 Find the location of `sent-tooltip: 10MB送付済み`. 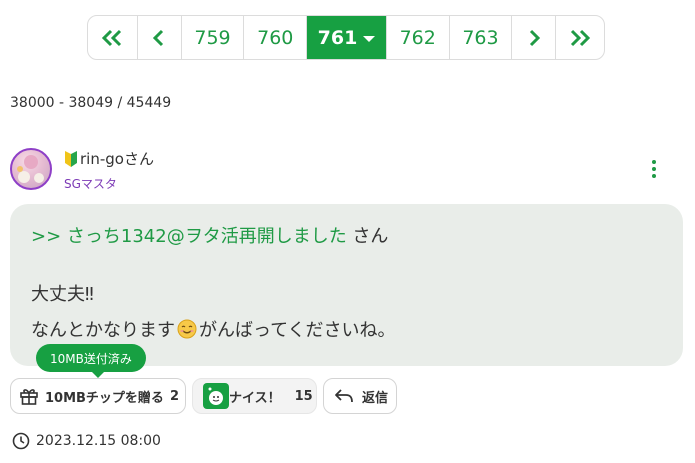

sent-tooltip: 10MB送付済み is located at coordinates (91, 358).